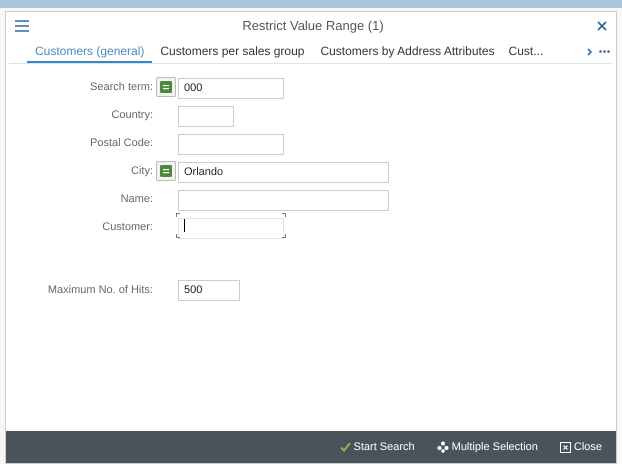 The image size is (622, 464). I want to click on footer-button: Close, so click(581, 447).